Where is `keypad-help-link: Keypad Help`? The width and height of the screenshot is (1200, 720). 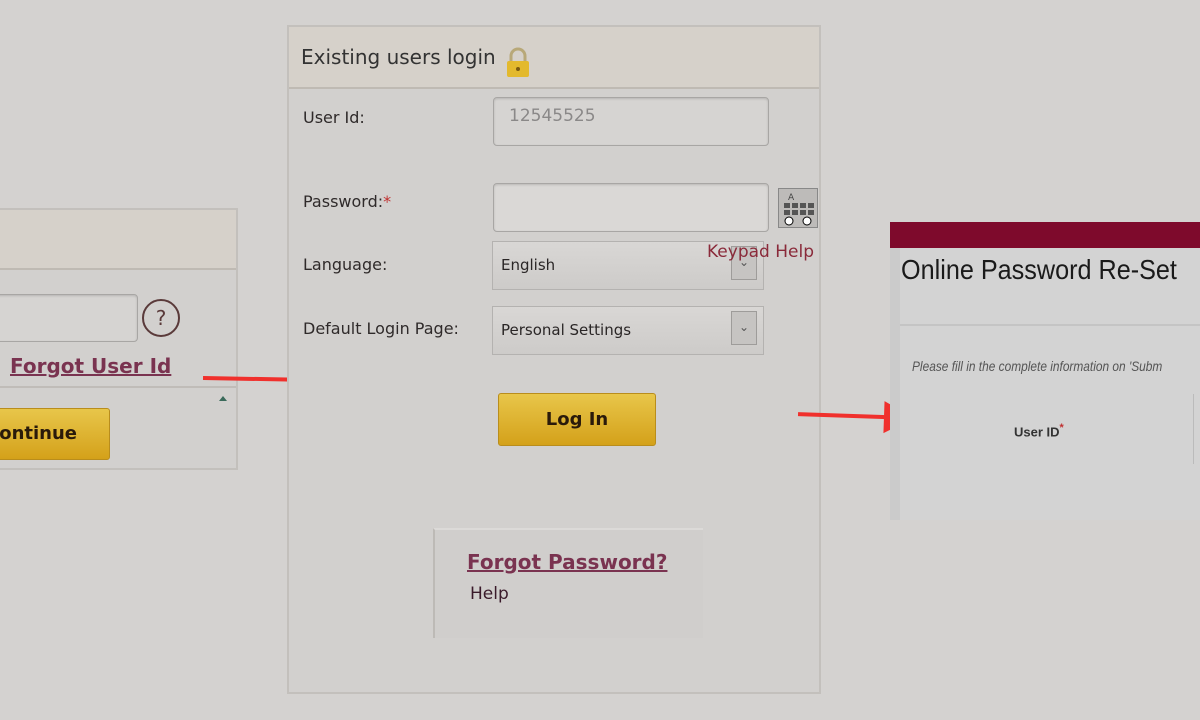
keypad-help-link: Keypad Help is located at coordinates (760, 252).